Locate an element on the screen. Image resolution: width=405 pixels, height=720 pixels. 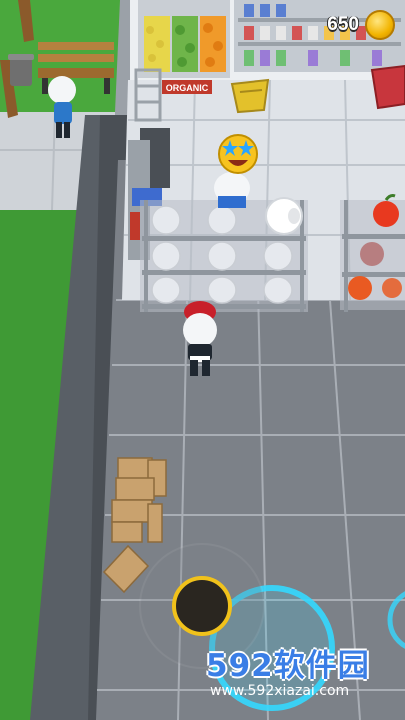
trash-can is located at coordinates (21, 72).